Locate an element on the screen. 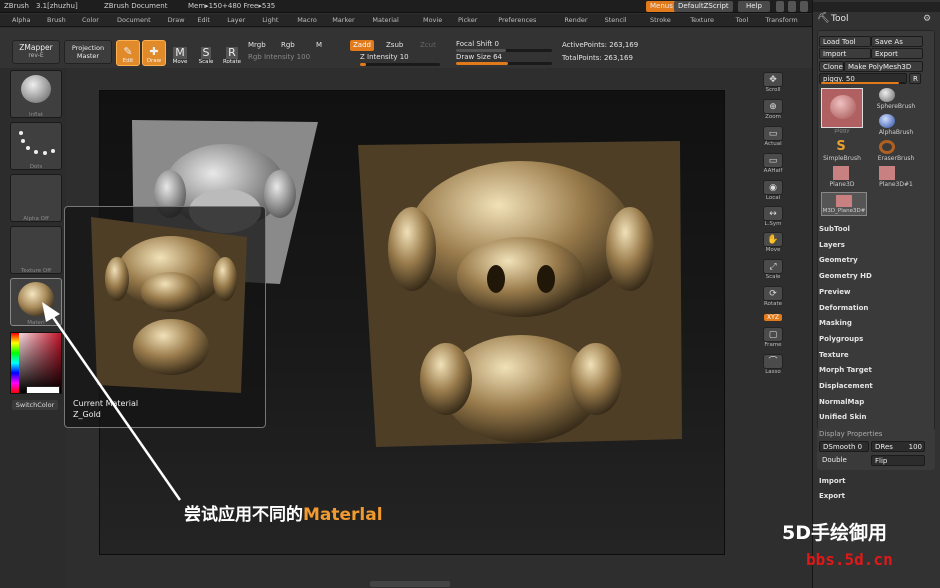 Image resolution: width=940 pixels, height=588 pixels. display-properties-label: Display Properties is located at coordinates (850, 434).